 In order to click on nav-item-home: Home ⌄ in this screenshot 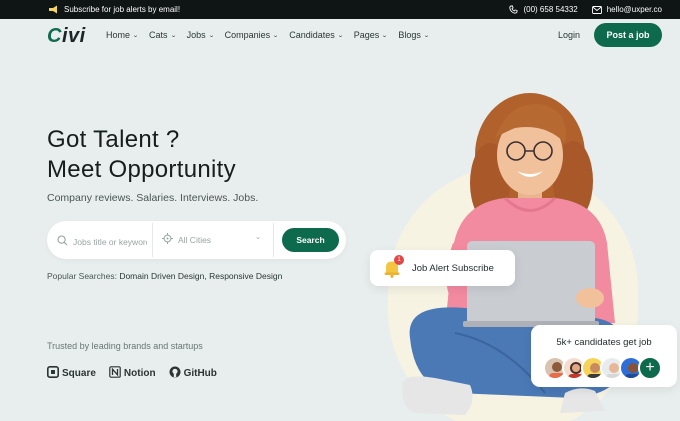, I will do `click(122, 35)`.